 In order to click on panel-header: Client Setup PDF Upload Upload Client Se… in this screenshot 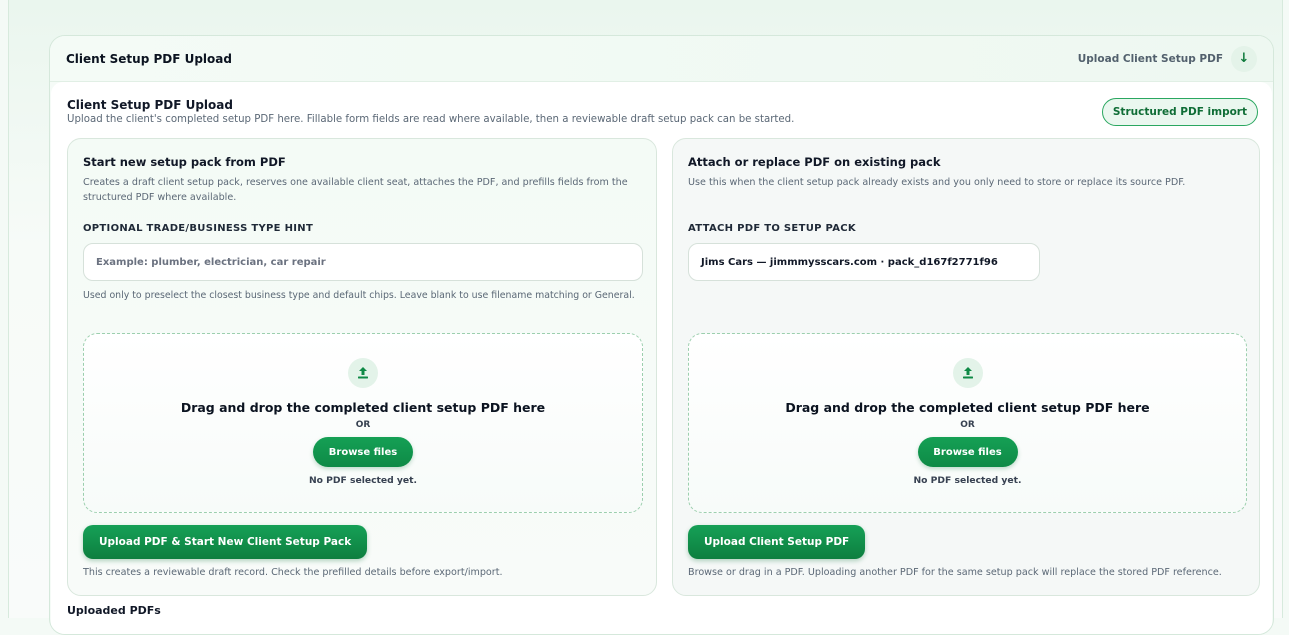, I will do `click(661, 59)`.